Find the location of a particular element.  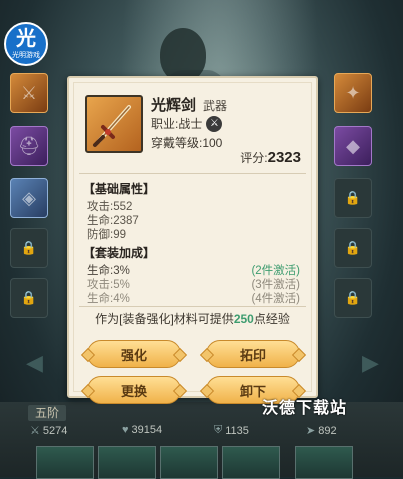

equip-slot-right-4-locked: 🔒 is located at coordinates (353, 248).